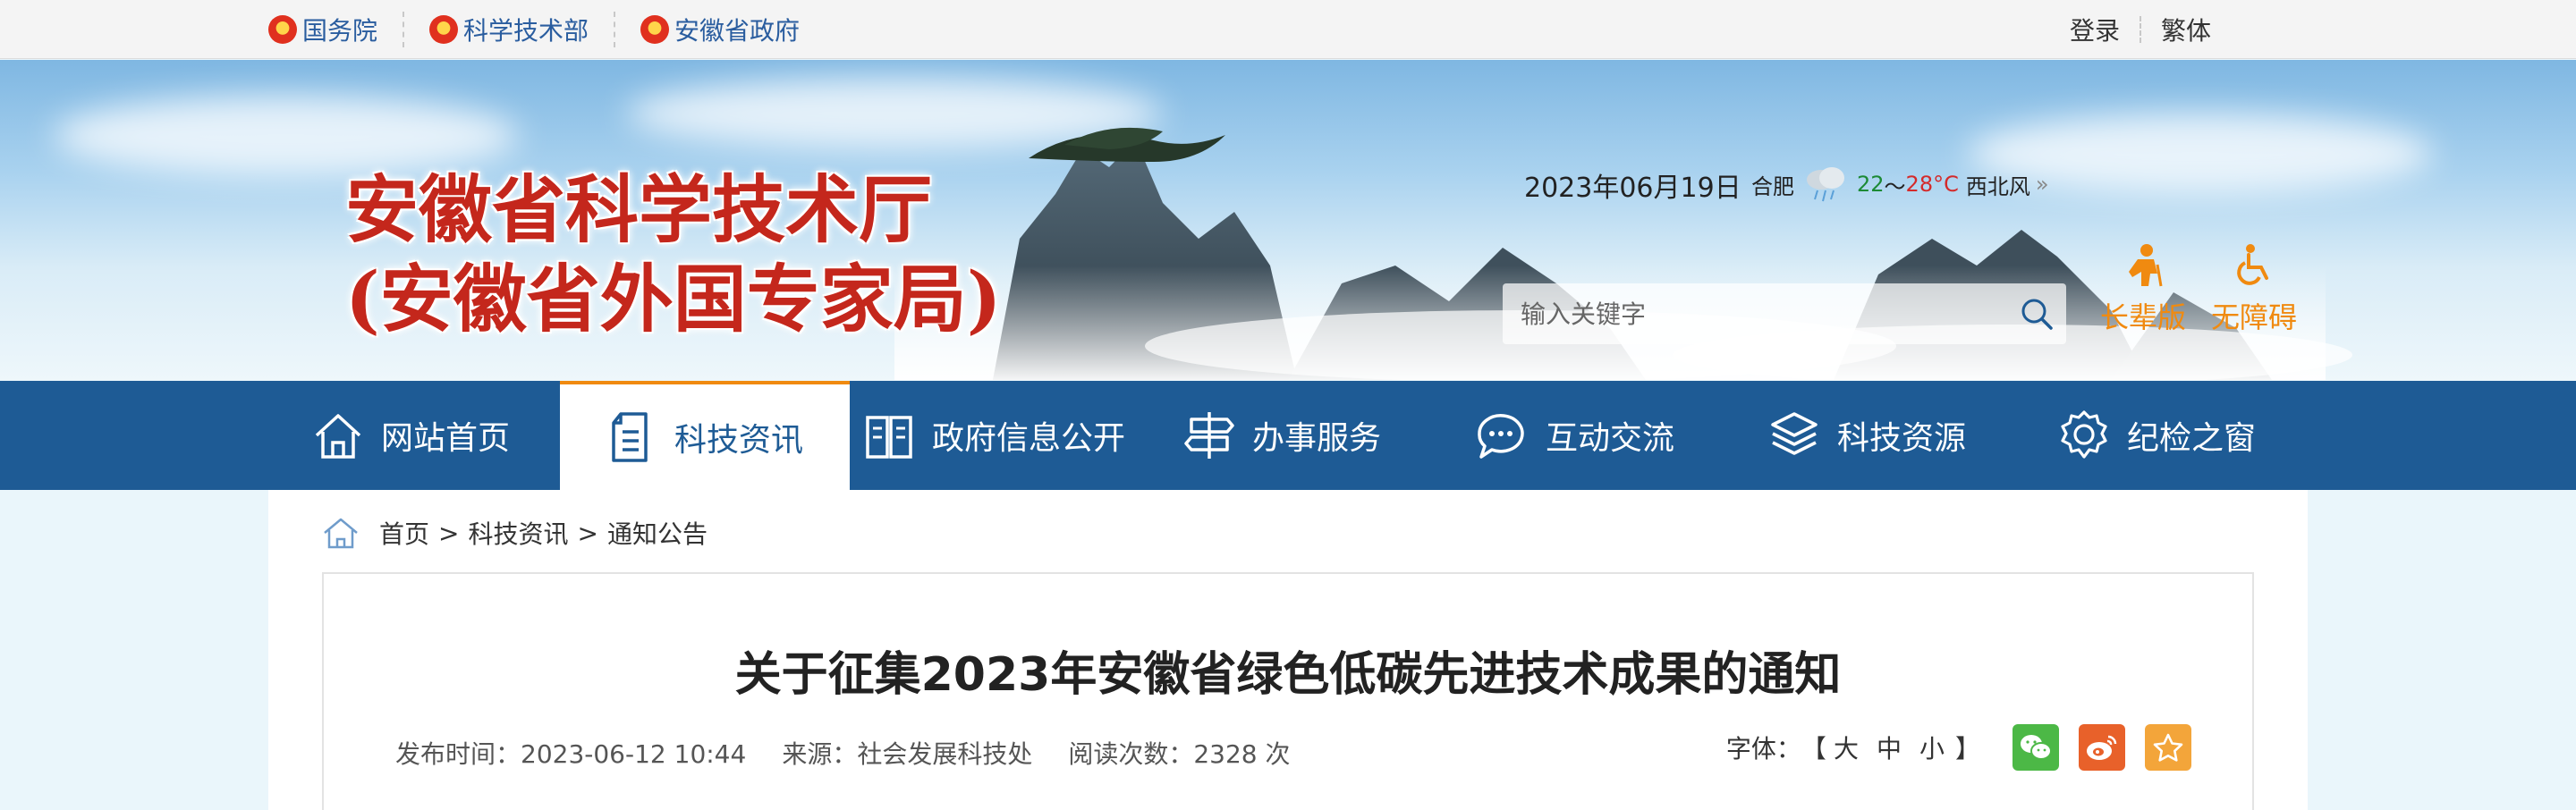  Describe the element at coordinates (1772, 186) in the screenshot. I see `weather-city: 合肥` at that location.